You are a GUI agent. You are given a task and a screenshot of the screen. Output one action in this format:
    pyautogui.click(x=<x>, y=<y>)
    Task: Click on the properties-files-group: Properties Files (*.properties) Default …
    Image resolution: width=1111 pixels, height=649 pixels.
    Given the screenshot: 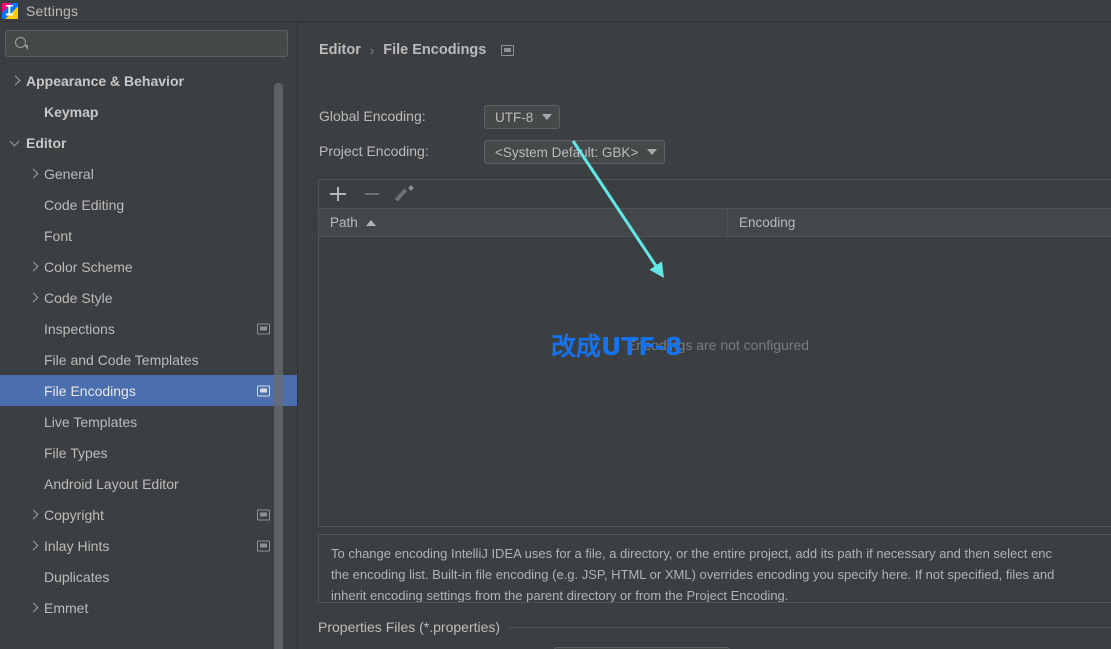 What is the action you would take?
    pyautogui.click(x=714, y=634)
    